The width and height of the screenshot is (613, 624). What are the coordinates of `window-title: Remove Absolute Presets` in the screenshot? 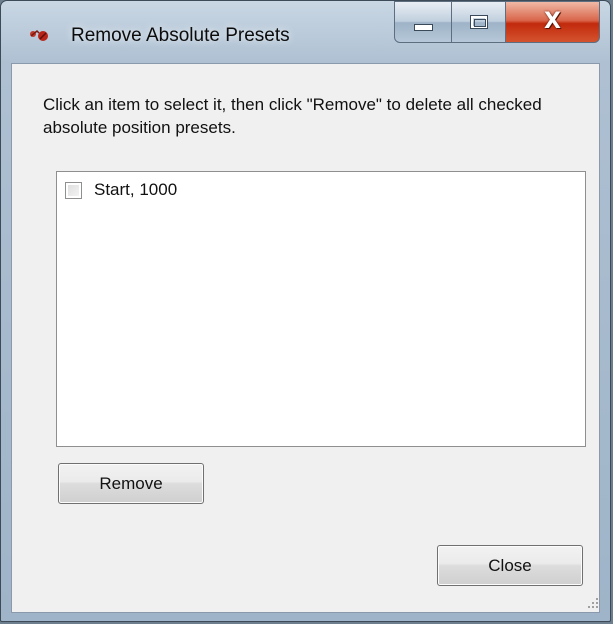 It's located at (180, 35).